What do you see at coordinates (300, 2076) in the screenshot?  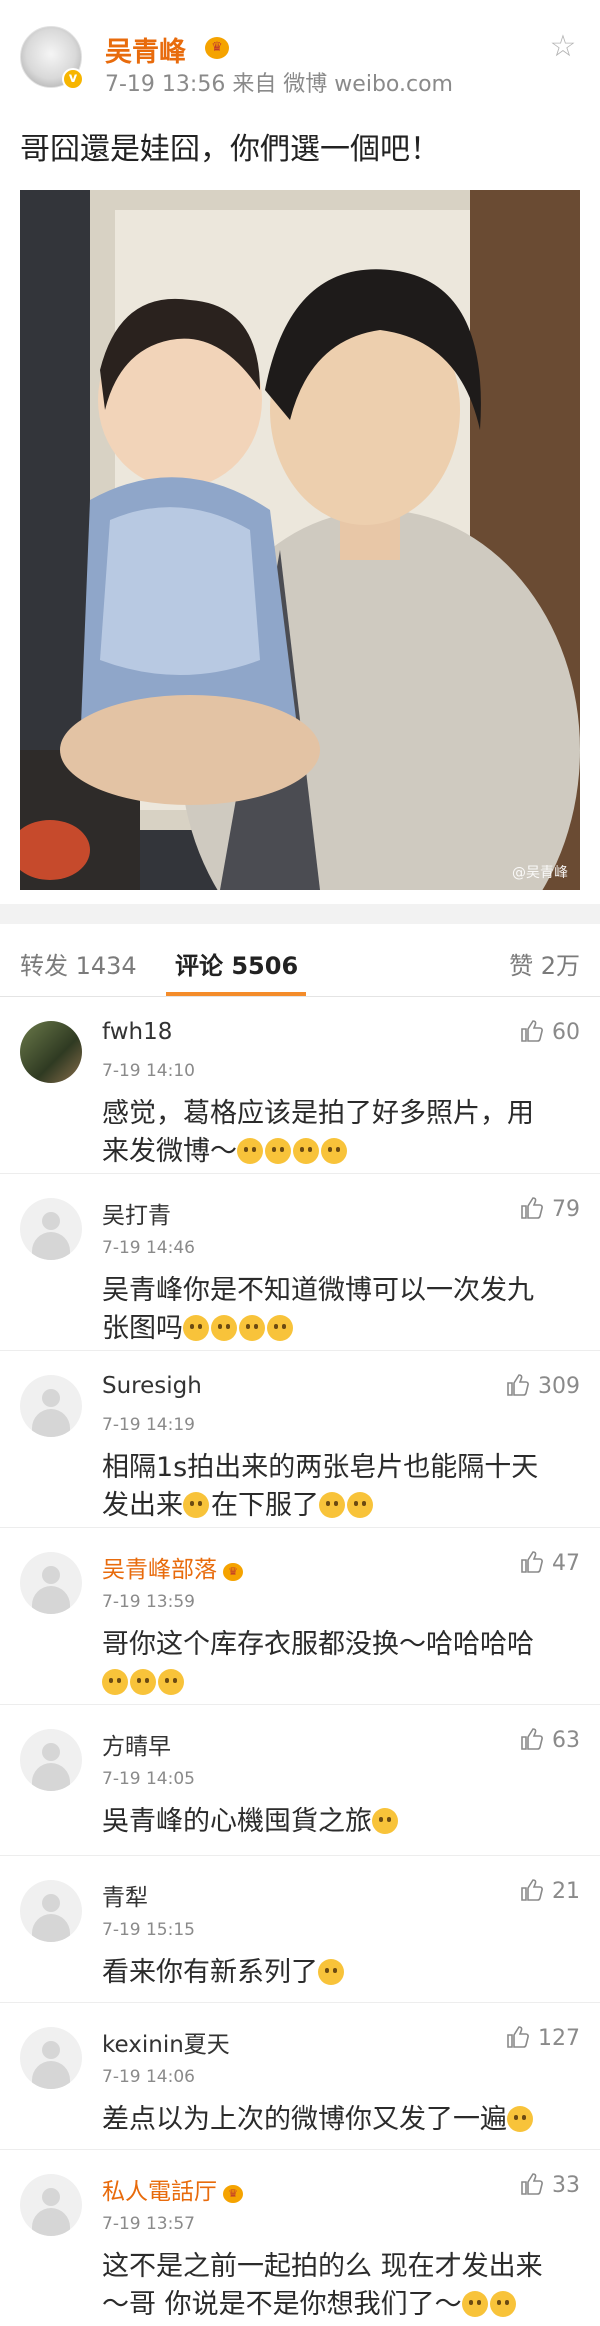 I see `comment-item: kexinin夏天 7-19 14:06 127 差点以为上次的微博你又发了一遍` at bounding box center [300, 2076].